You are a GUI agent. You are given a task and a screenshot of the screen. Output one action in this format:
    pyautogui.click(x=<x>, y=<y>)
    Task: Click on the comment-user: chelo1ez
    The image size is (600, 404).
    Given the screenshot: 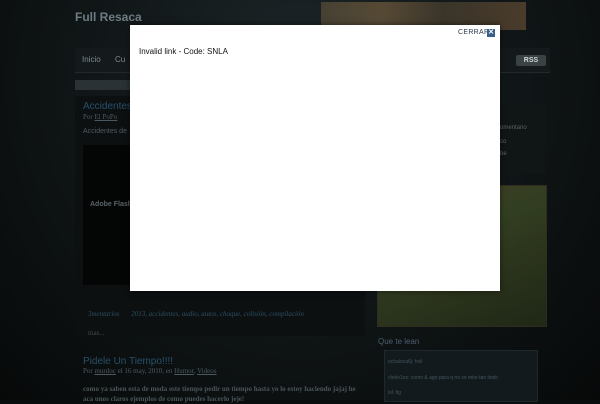 What is the action you would take?
    pyautogui.click(x=398, y=378)
    